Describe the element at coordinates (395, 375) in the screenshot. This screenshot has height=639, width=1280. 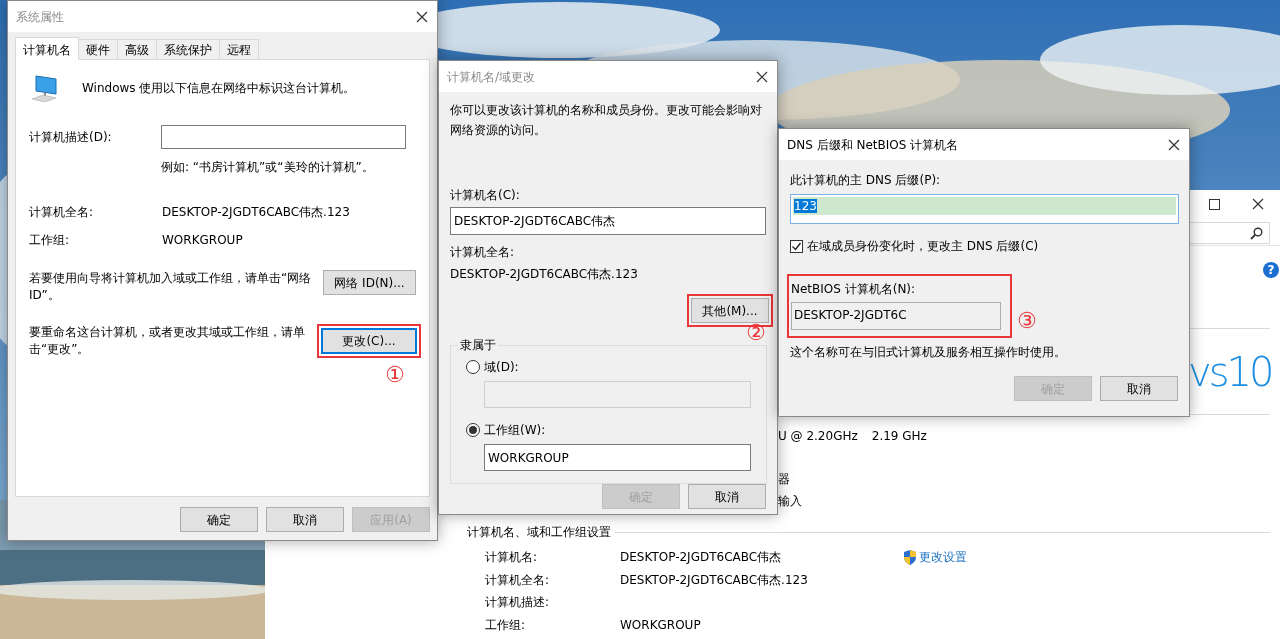
I see `annotation-number: ①` at that location.